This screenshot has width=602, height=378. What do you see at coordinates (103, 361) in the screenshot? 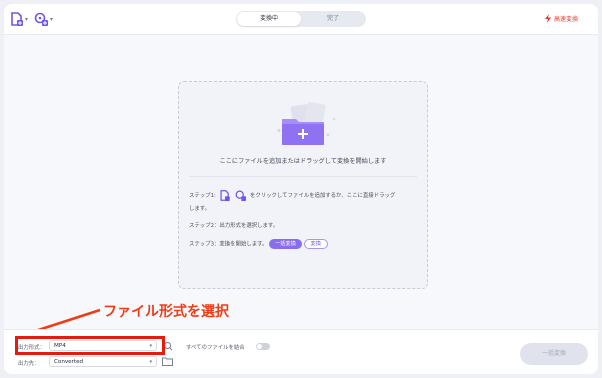
I see `destination-select: Converted ▾` at bounding box center [103, 361].